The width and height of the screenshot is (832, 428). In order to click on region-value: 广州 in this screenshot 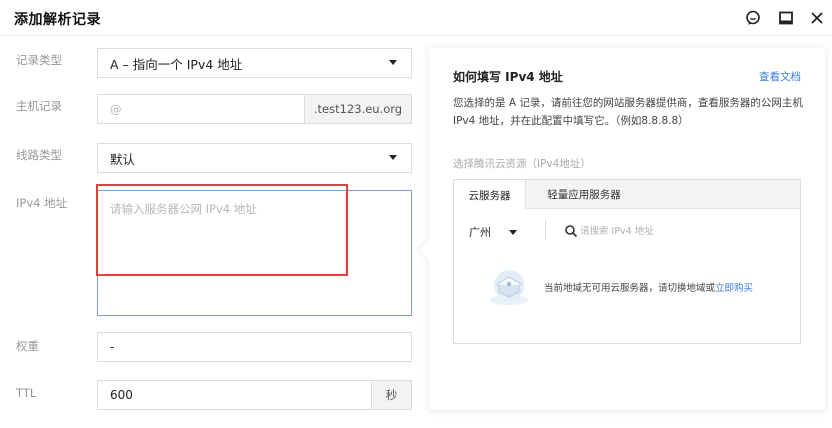, I will do `click(480, 232)`.